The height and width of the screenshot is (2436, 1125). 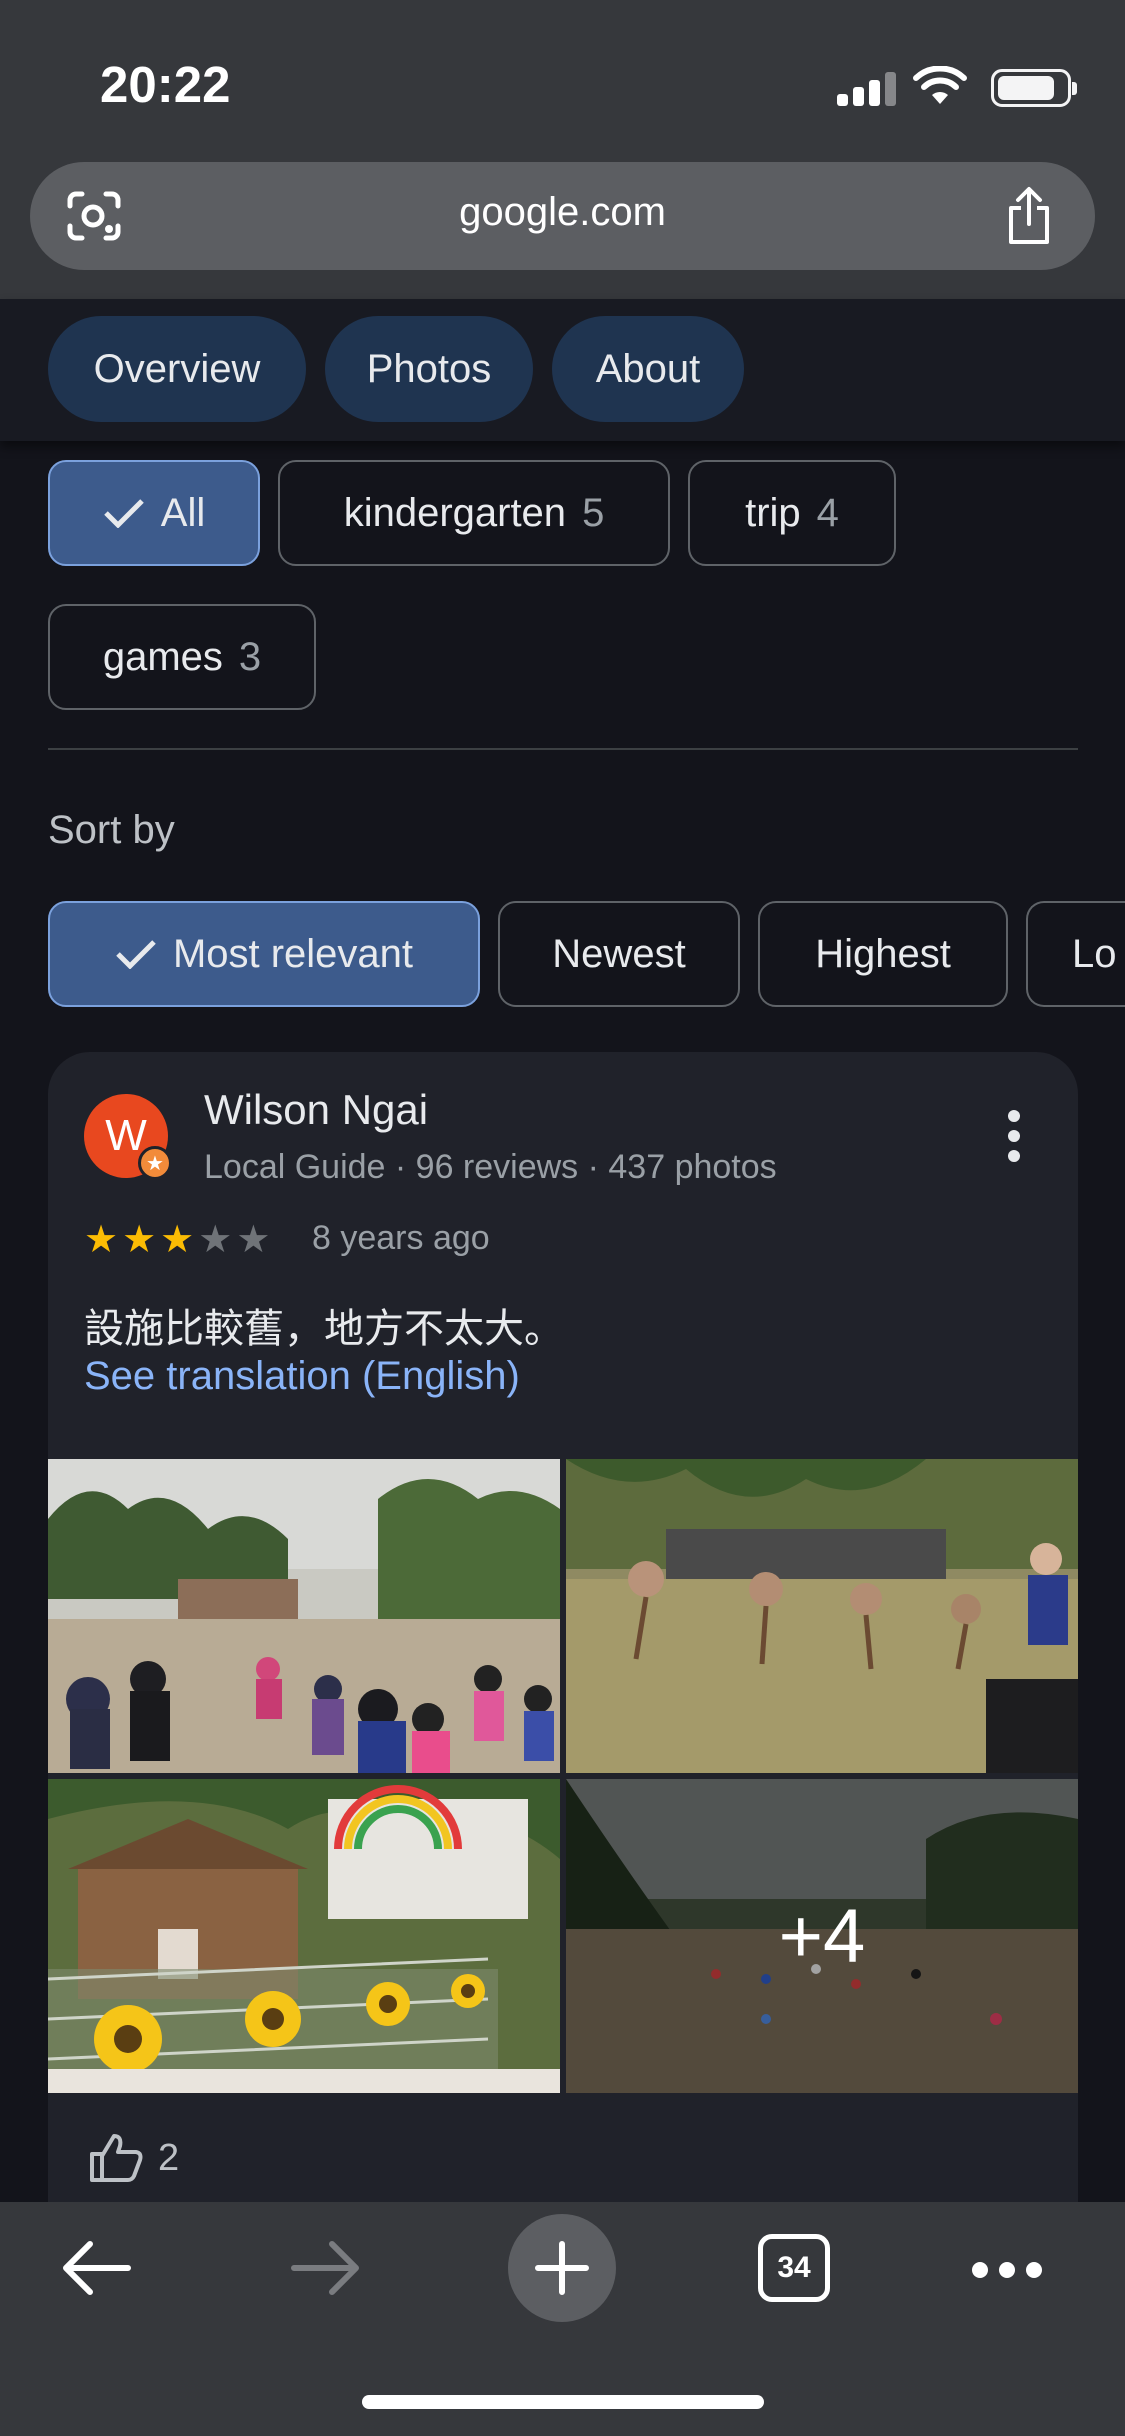 I want to click on filter-chip-kindergarten: kindergarten 5, so click(x=474, y=513).